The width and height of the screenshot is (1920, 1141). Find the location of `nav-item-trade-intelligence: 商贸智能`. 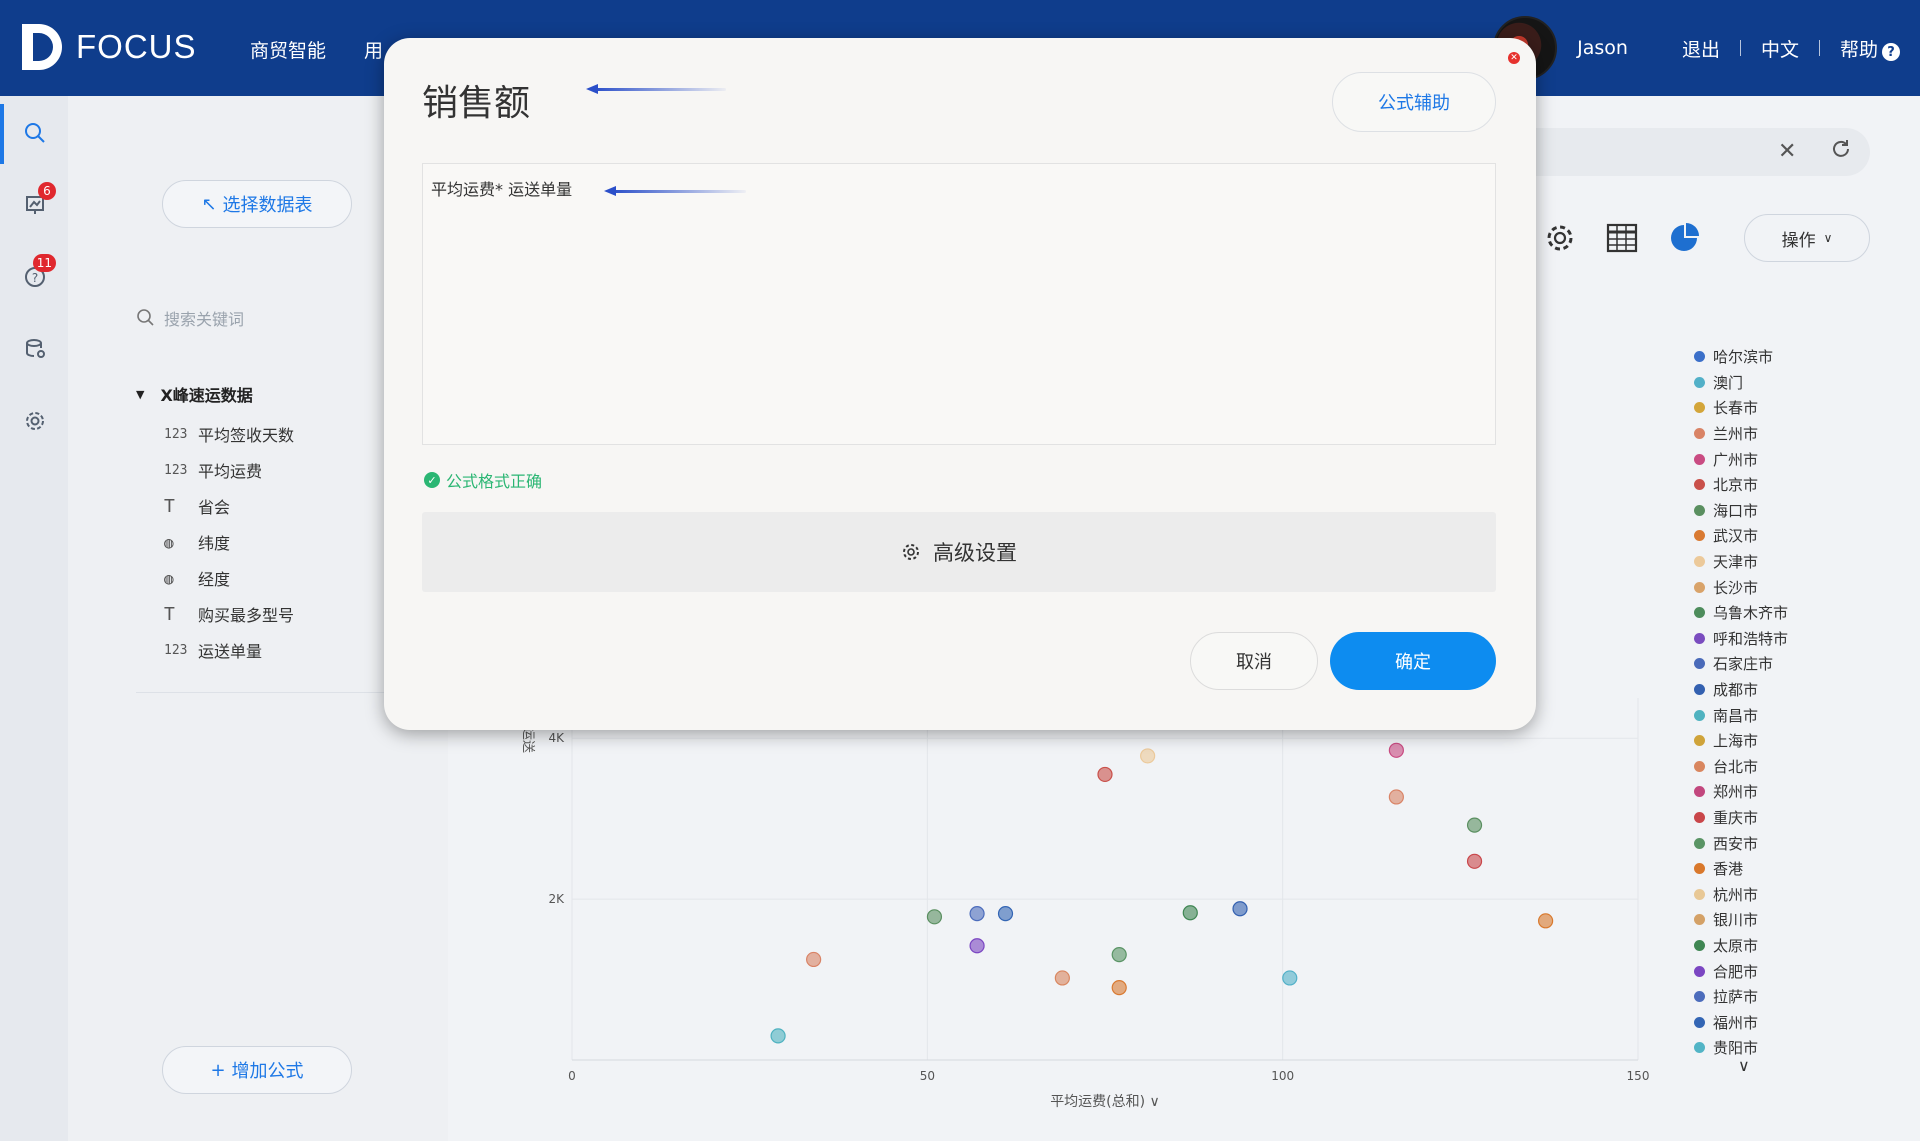

nav-item-trade-intelligence: 商贸智能 is located at coordinates (288, 49).